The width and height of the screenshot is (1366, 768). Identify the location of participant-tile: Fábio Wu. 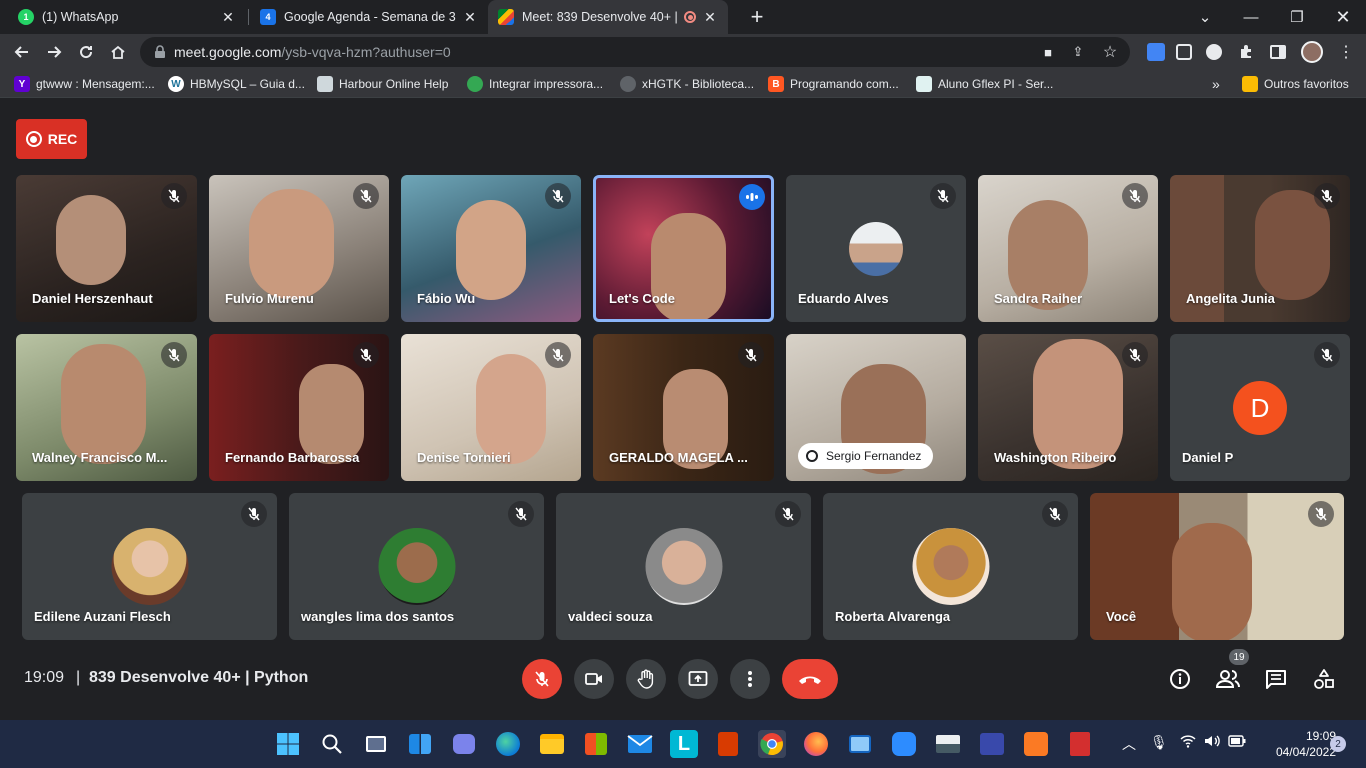
(491, 248).